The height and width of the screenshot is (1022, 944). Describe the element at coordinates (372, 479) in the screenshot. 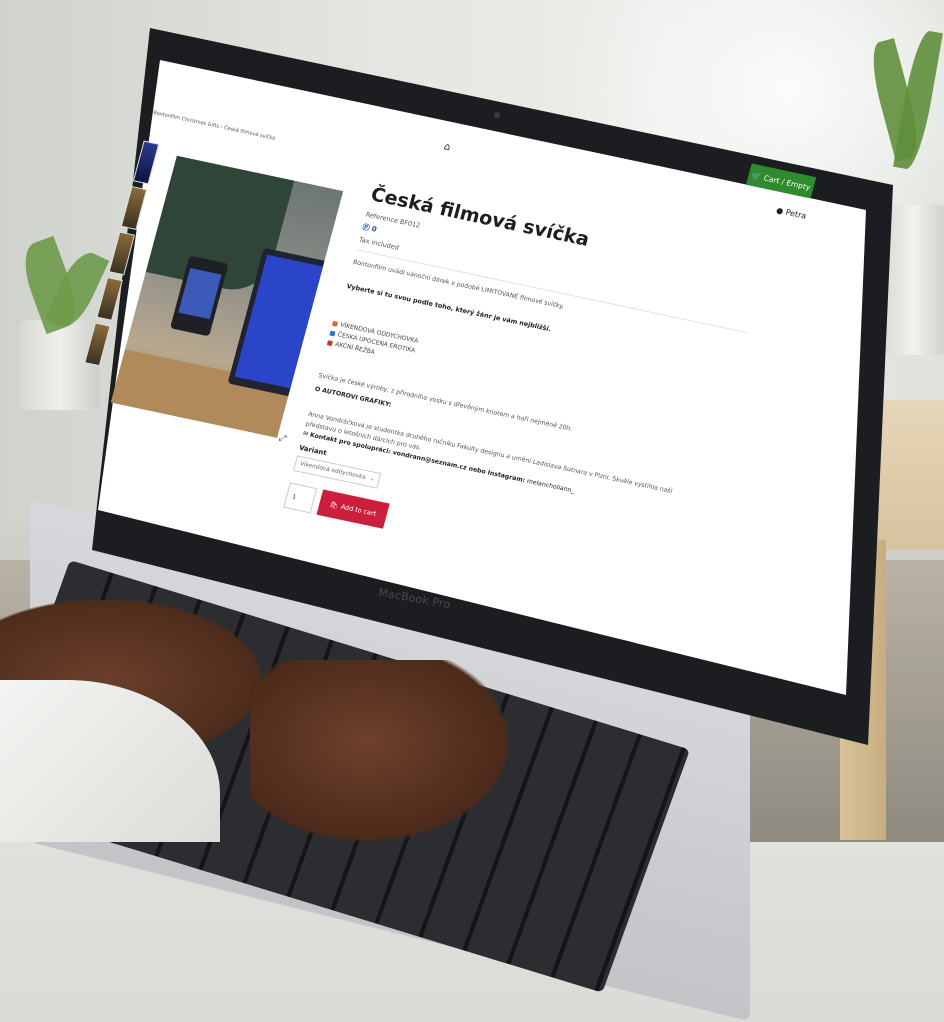

I see `chevron-down-icon: ⌄` at that location.